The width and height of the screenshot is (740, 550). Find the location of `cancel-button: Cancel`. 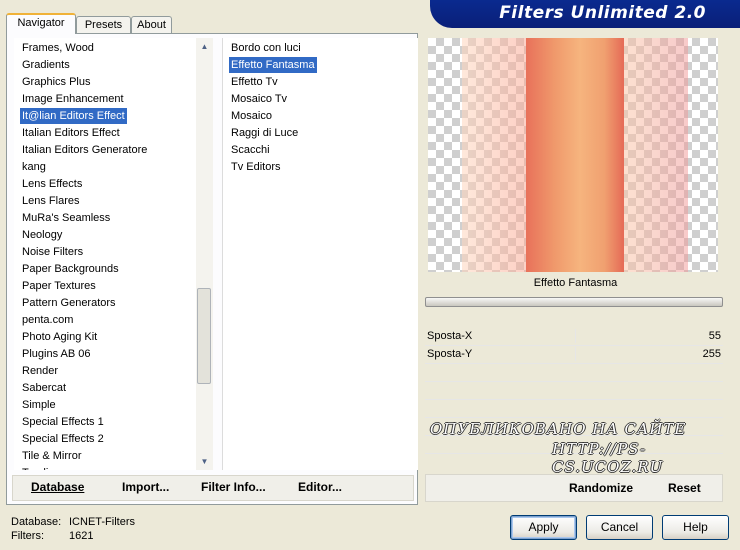

cancel-button: Cancel is located at coordinates (619, 527).